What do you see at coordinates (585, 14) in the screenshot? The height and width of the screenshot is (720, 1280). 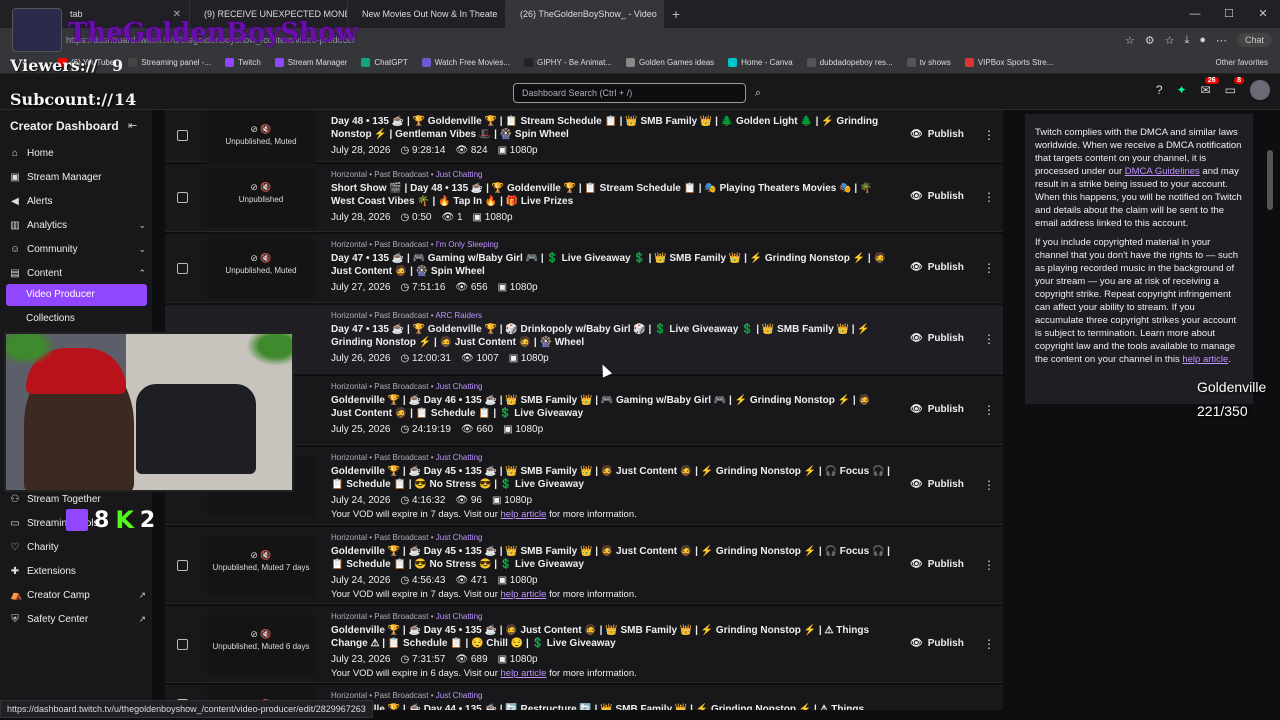 I see `browser-tab-4: (26) TheGoldenBoyShow_ - Video✕` at bounding box center [585, 14].